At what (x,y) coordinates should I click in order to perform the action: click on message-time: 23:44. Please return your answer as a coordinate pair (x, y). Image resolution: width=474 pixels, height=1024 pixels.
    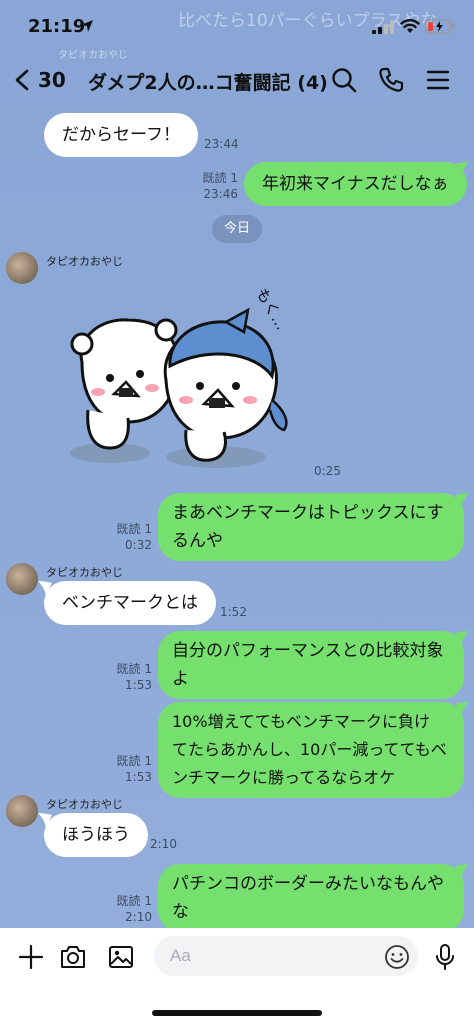
    Looking at the image, I should click on (221, 144).